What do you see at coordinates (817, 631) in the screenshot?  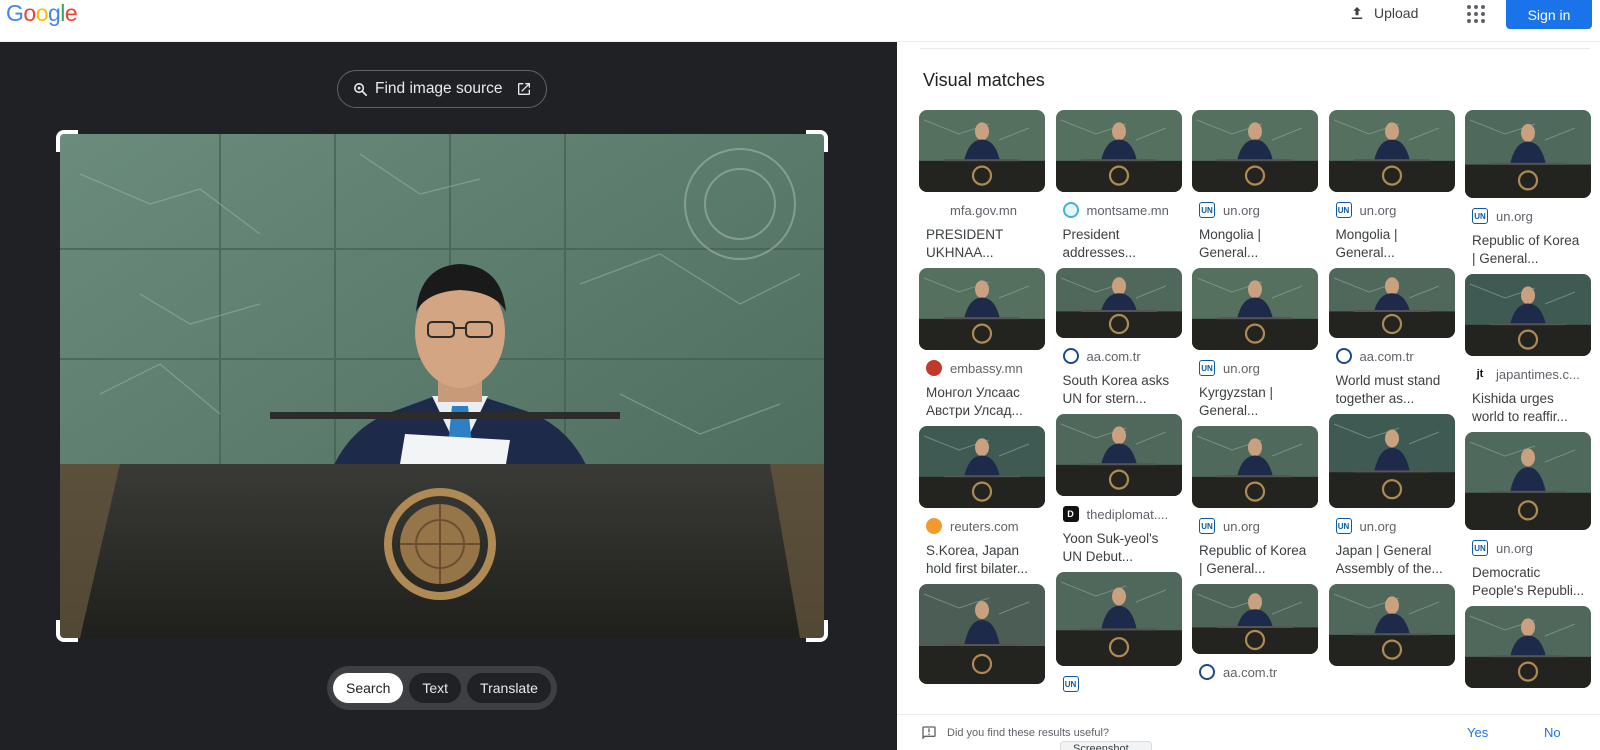 I see `crop-corner-bottom-right` at bounding box center [817, 631].